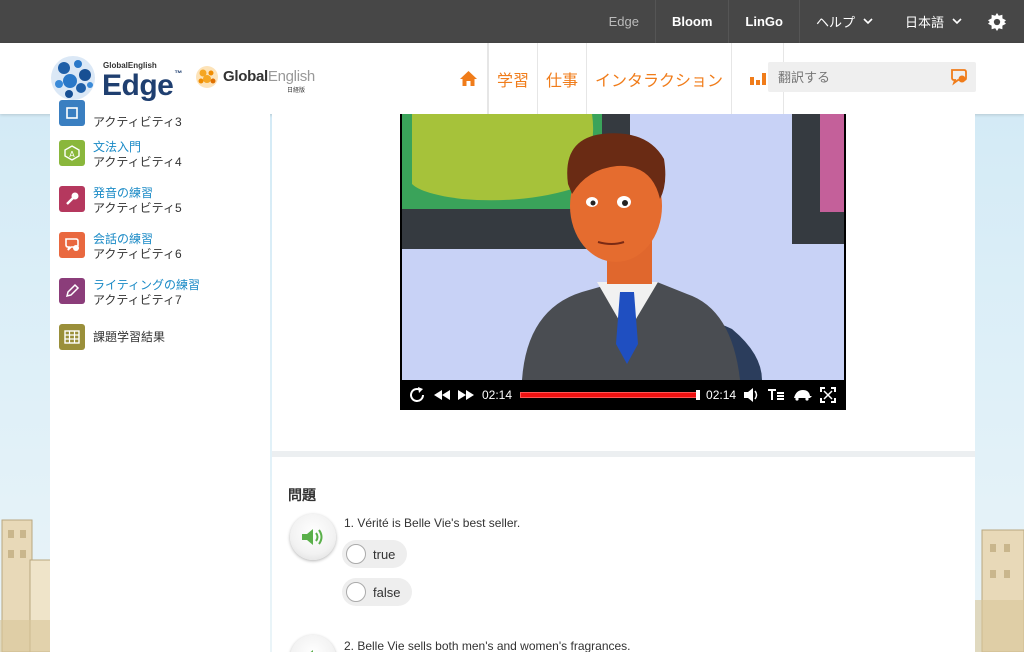 The height and width of the screenshot is (652, 1024). Describe the element at coordinates (72, 199) in the screenshot. I see `pronunciation-icon` at that location.